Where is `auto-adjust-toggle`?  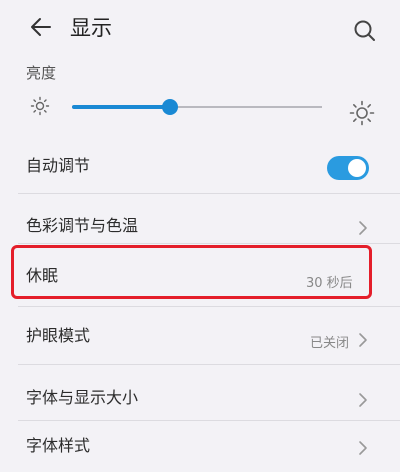 auto-adjust-toggle is located at coordinates (348, 168).